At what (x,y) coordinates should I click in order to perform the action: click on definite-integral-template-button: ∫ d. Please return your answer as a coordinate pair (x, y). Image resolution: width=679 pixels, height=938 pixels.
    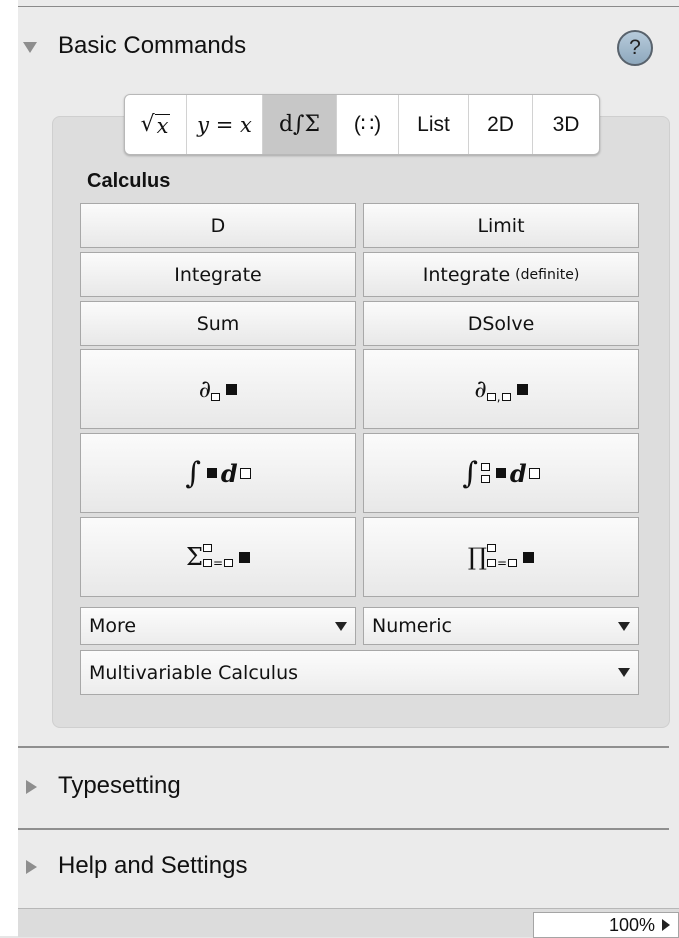
    Looking at the image, I should click on (501, 473).